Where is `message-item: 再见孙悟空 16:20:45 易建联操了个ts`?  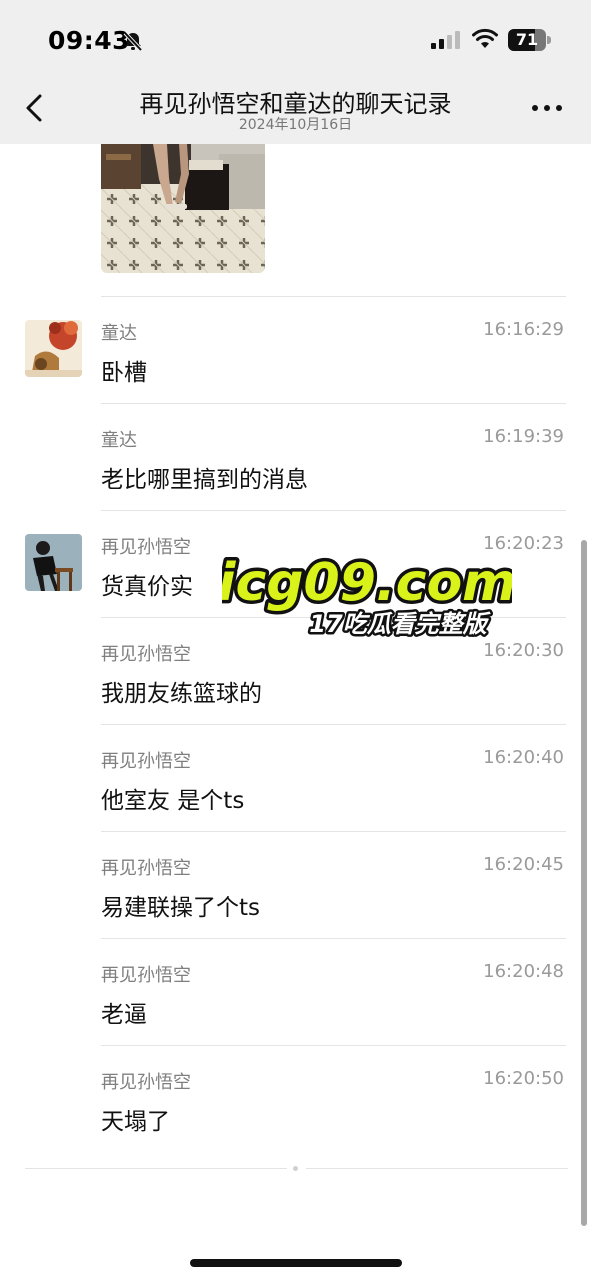
message-item: 再见孙悟空 16:20:45 易建联操了个ts is located at coordinates (295, 885).